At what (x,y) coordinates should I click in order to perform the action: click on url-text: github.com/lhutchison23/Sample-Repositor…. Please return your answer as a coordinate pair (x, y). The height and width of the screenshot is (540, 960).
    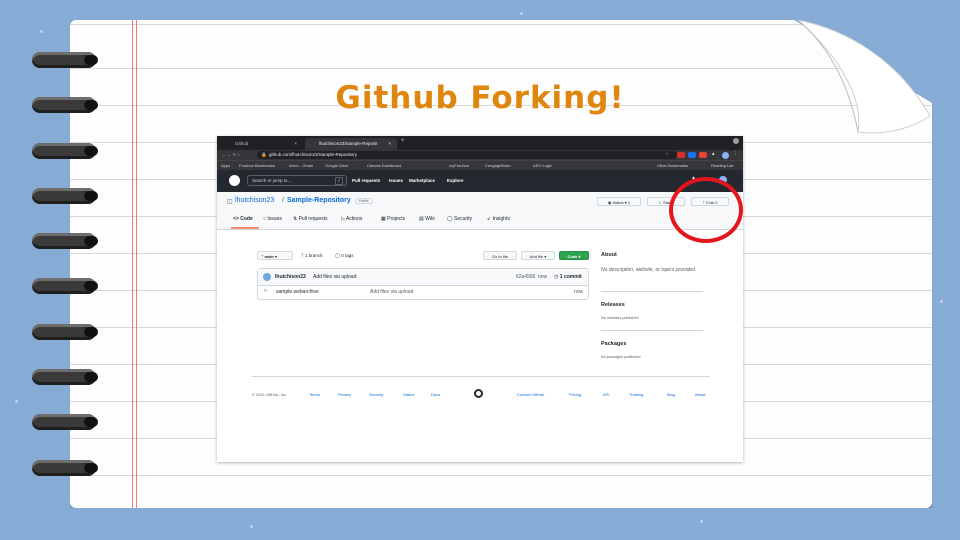
    Looking at the image, I should click on (313, 155).